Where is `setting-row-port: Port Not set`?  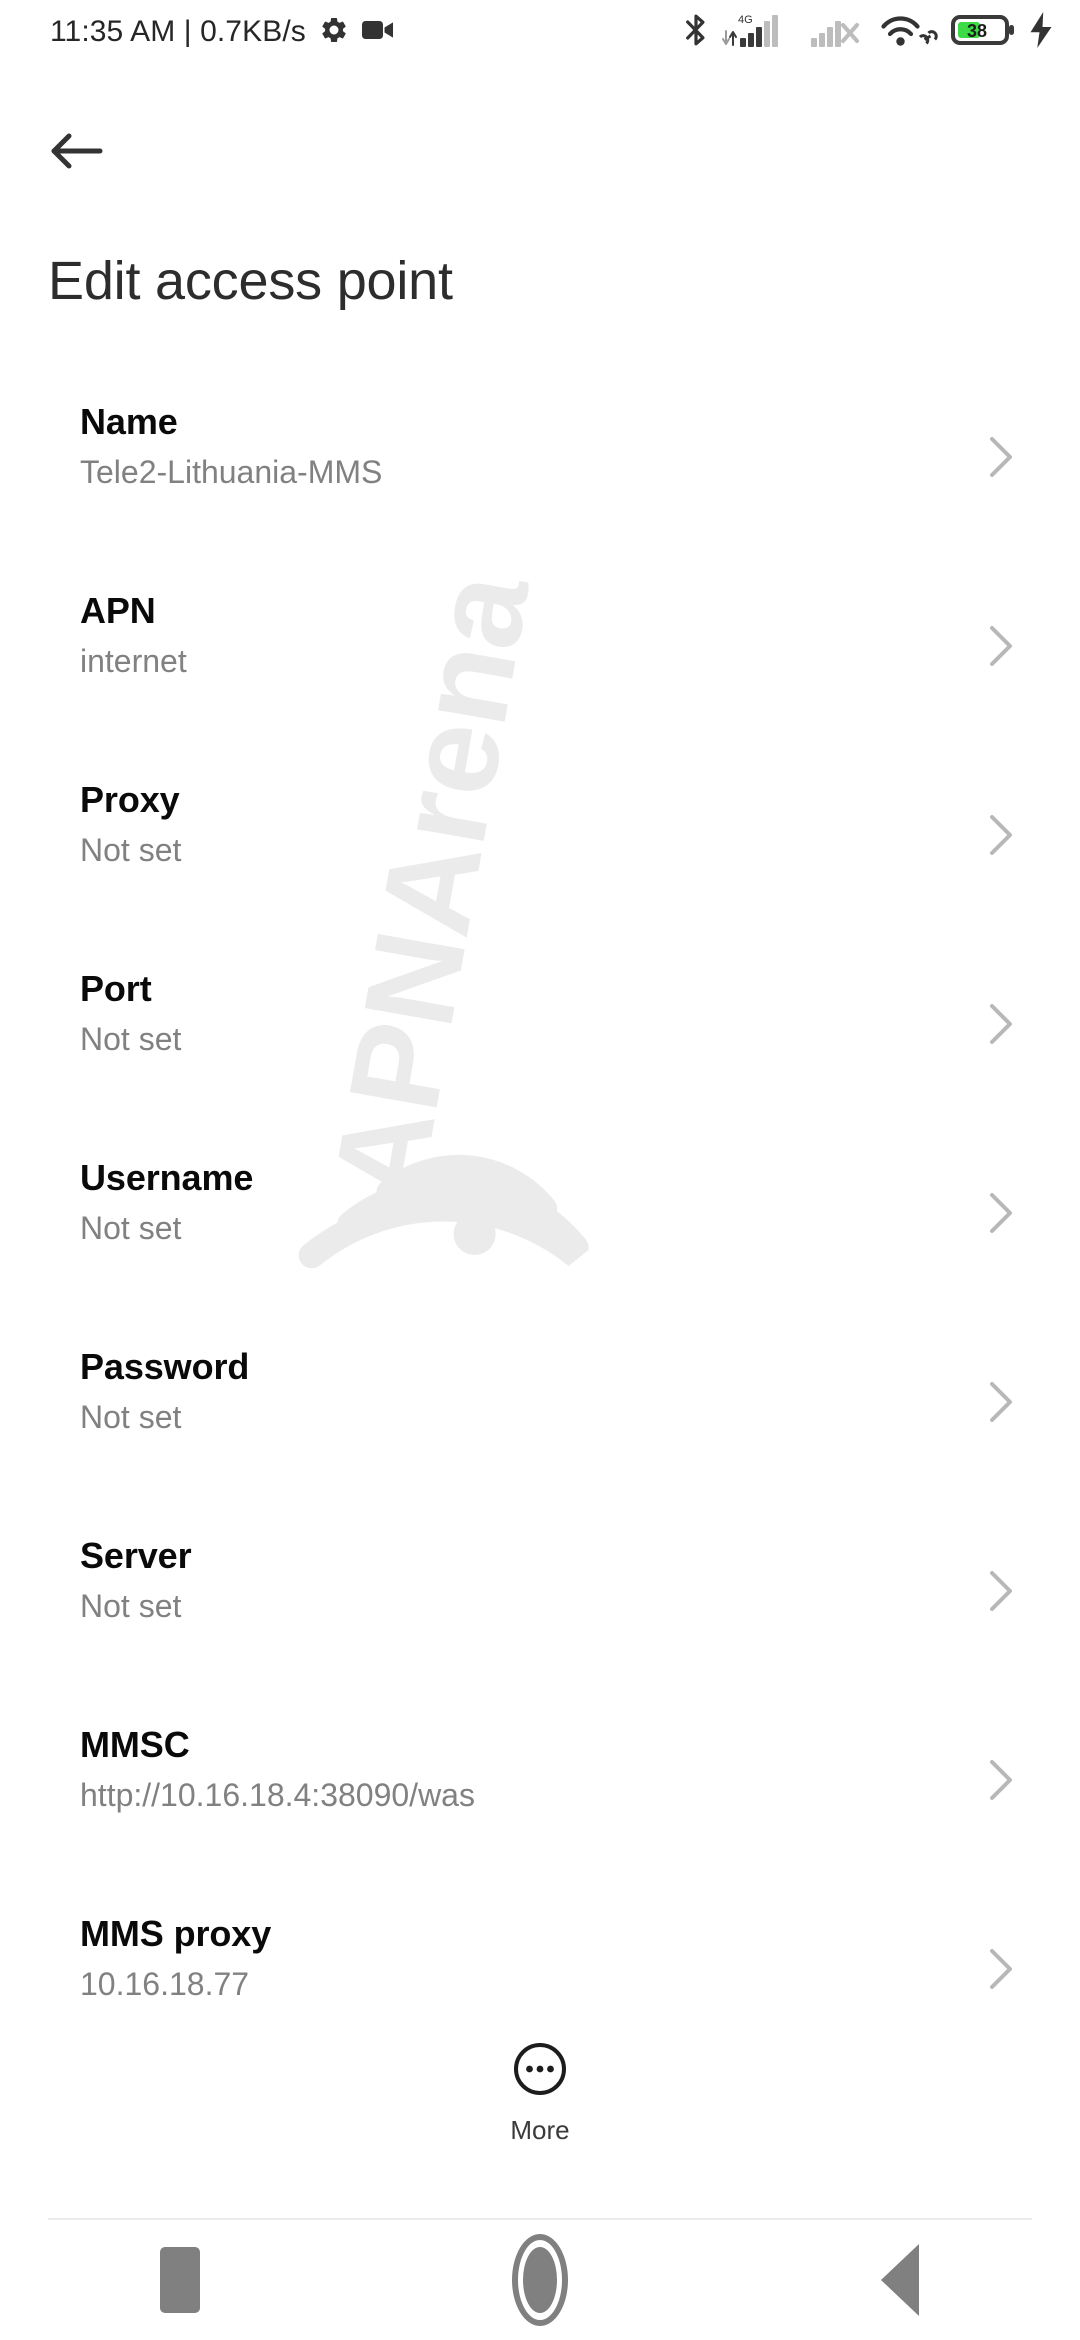
setting-row-port: Port Not set is located at coordinates (540, 1065).